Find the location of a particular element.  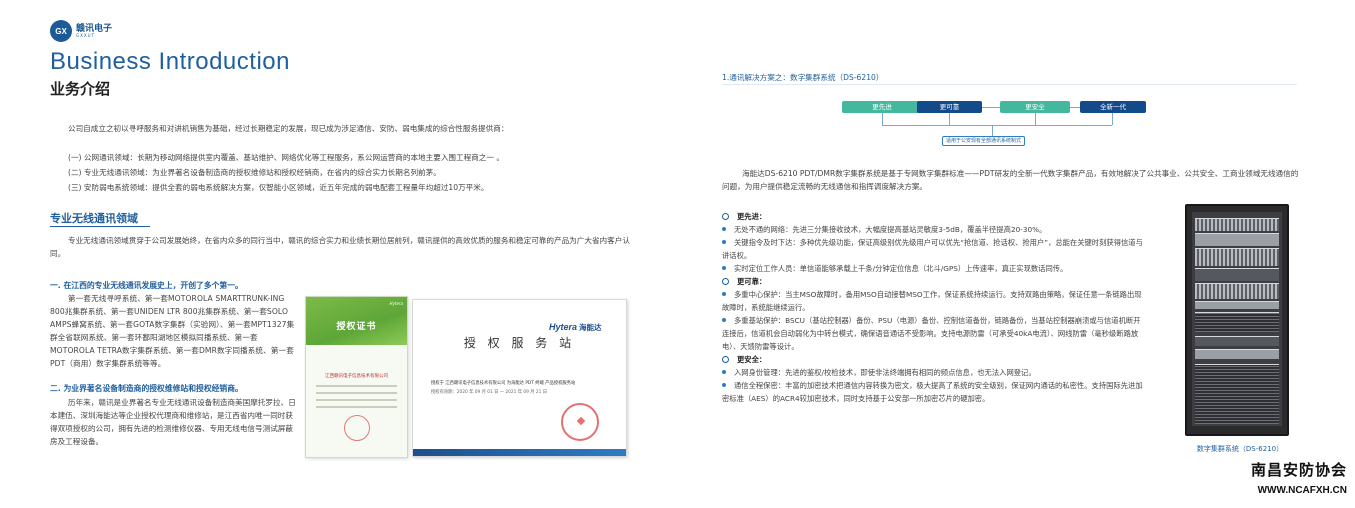

section-heading: 更可靠： is located at coordinates (934, 281).